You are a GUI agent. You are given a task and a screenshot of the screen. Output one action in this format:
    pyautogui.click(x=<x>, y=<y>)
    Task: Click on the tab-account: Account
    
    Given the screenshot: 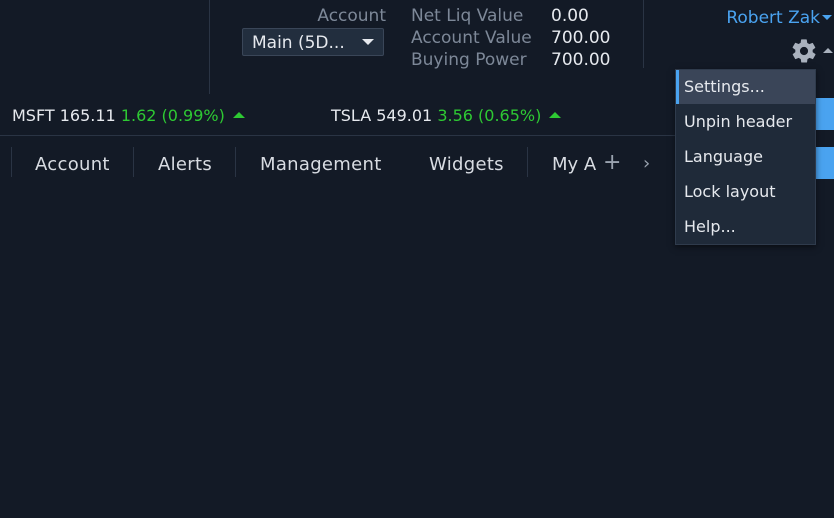 What is the action you would take?
    pyautogui.click(x=72, y=164)
    